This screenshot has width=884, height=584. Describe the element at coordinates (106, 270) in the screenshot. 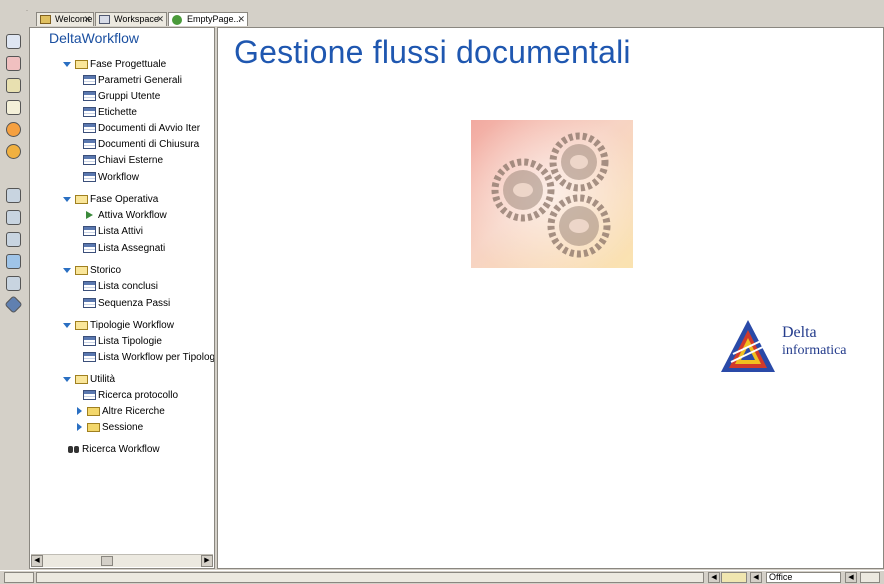

I see `tree-node-label: Storico` at that location.